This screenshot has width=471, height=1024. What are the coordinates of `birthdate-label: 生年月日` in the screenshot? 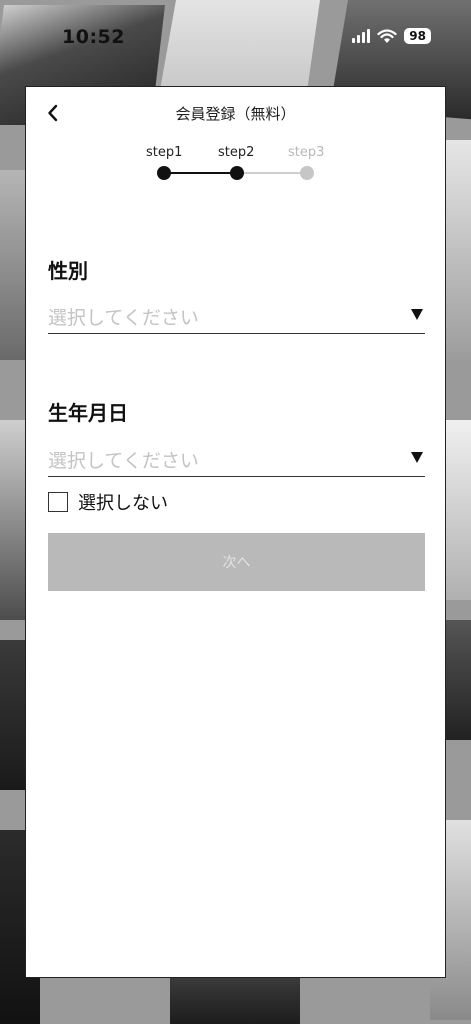 It's located at (88, 413).